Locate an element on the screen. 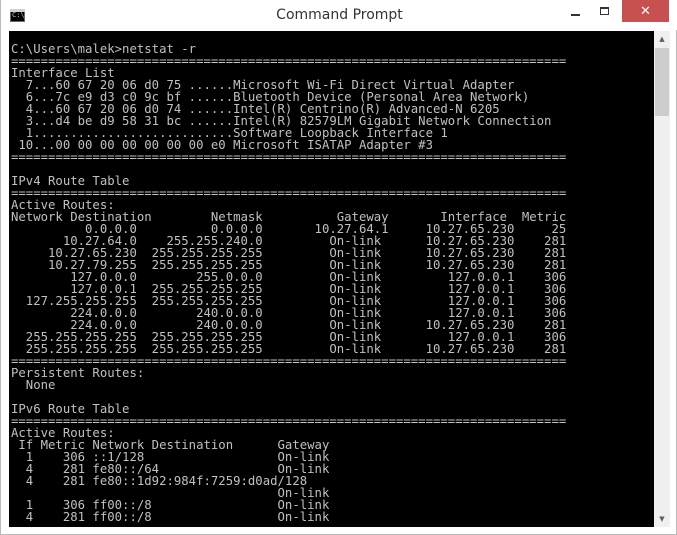 Image resolution: width=677 pixels, height=535 pixels. close-icon: ✕ is located at coordinates (645, 11).